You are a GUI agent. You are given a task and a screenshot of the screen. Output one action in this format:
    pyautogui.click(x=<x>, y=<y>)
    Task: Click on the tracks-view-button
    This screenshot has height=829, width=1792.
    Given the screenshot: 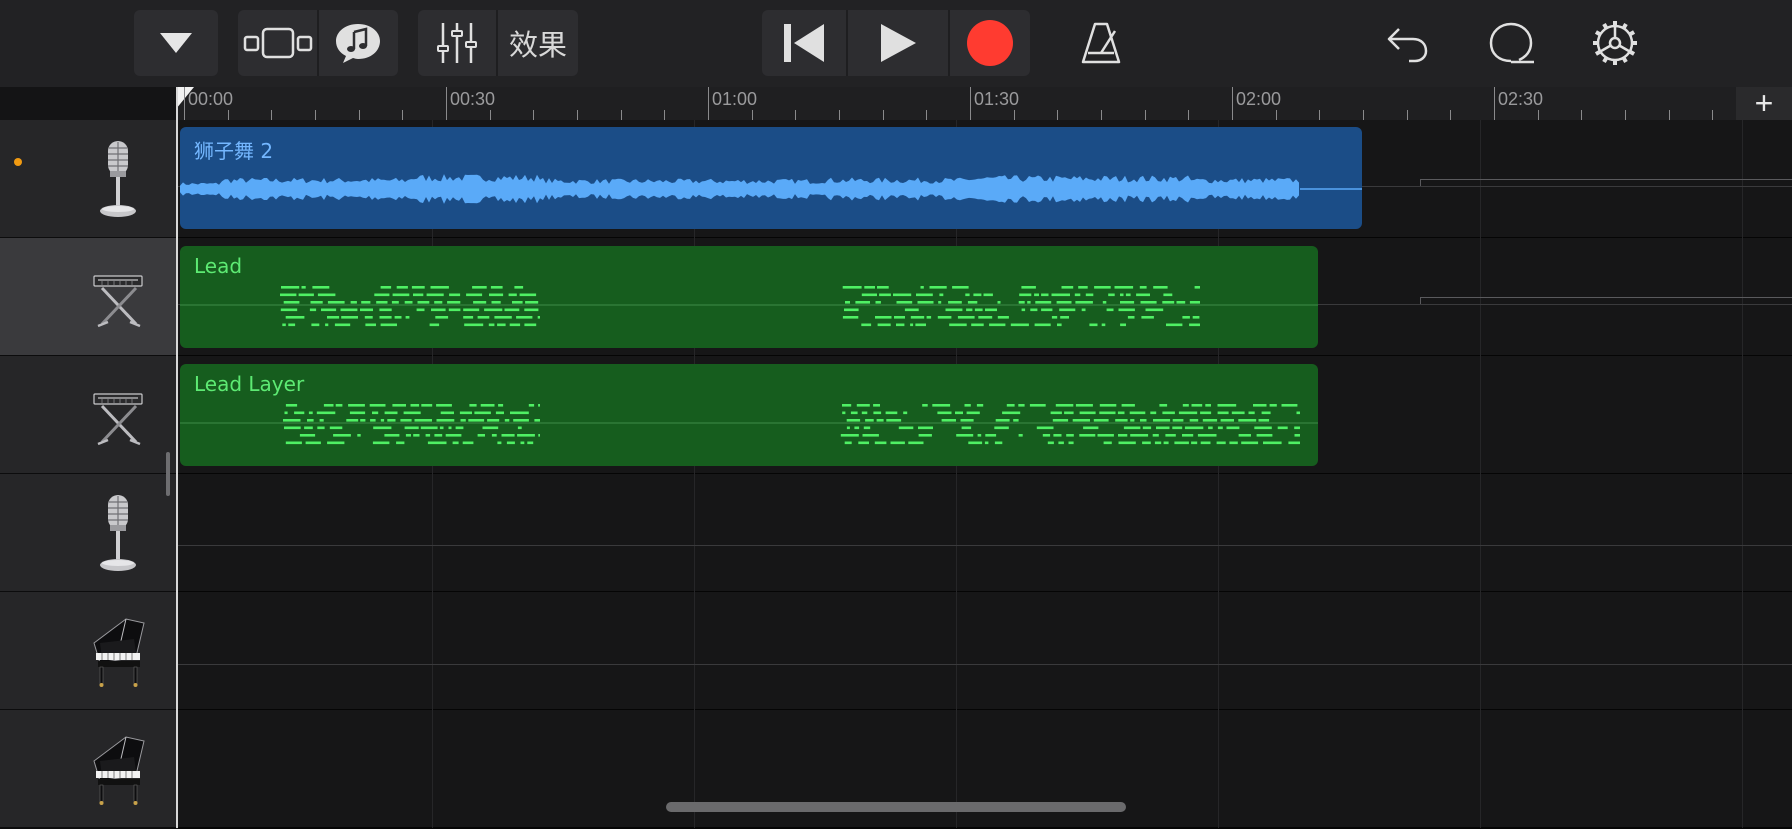 What is the action you would take?
    pyautogui.click(x=278, y=43)
    